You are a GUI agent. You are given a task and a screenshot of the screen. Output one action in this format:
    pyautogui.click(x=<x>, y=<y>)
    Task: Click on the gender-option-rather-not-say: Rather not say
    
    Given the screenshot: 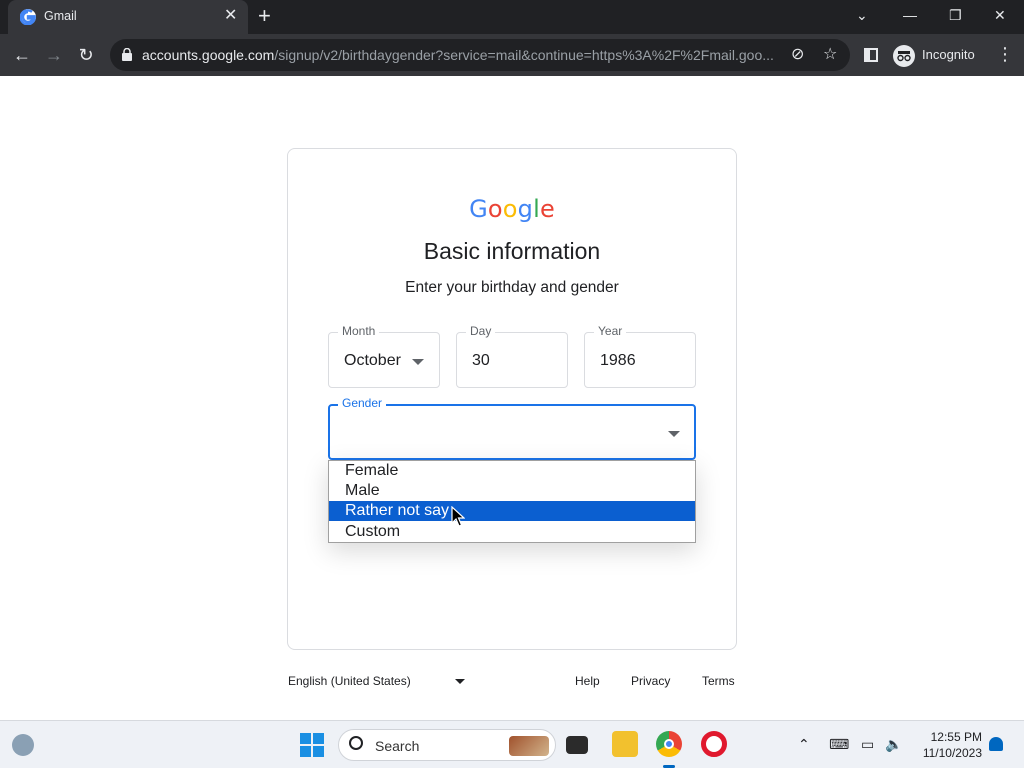 What is the action you would take?
    pyautogui.click(x=512, y=511)
    